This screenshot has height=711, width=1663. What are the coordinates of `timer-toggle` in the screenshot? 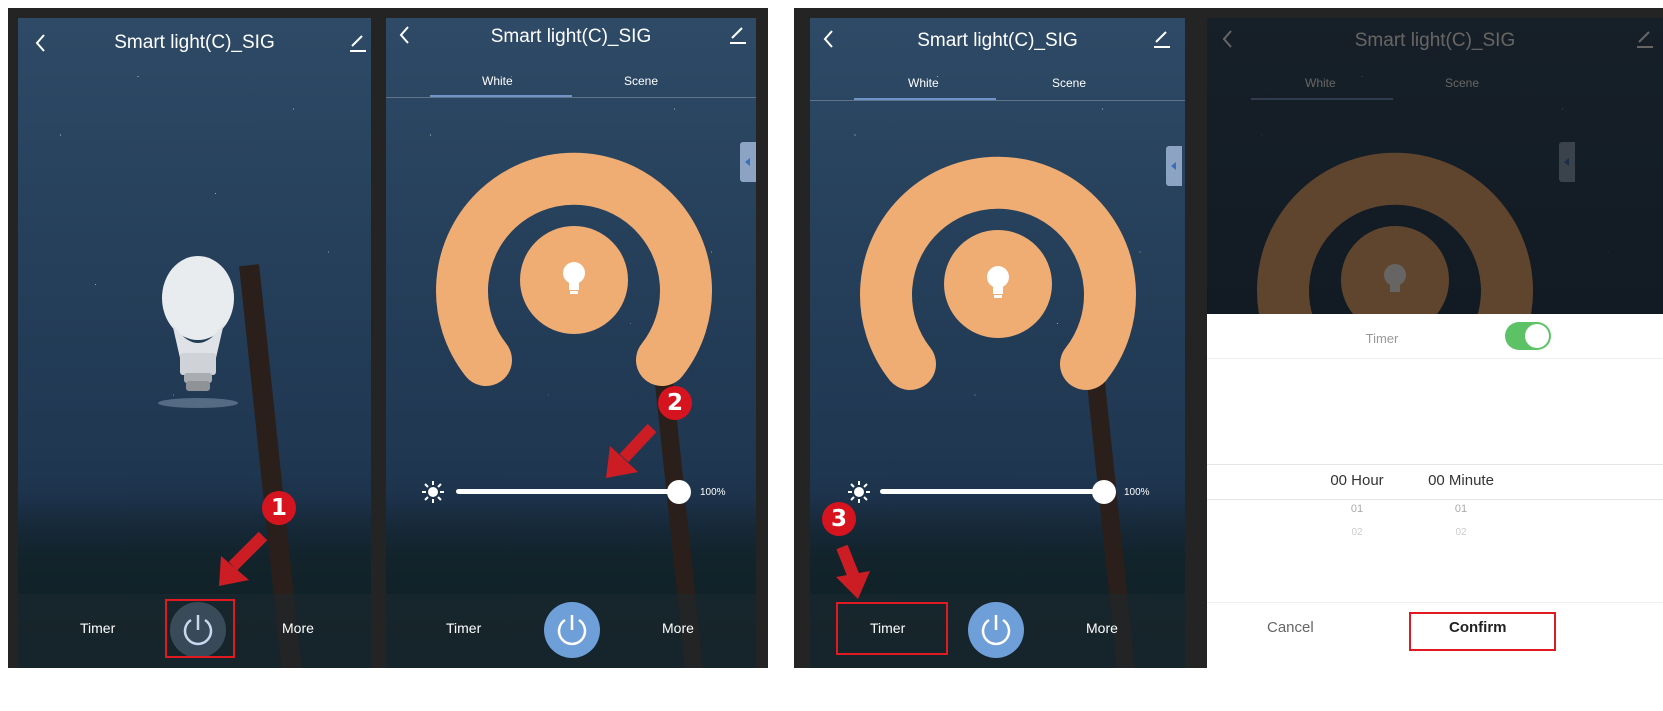 It's located at (1528, 336).